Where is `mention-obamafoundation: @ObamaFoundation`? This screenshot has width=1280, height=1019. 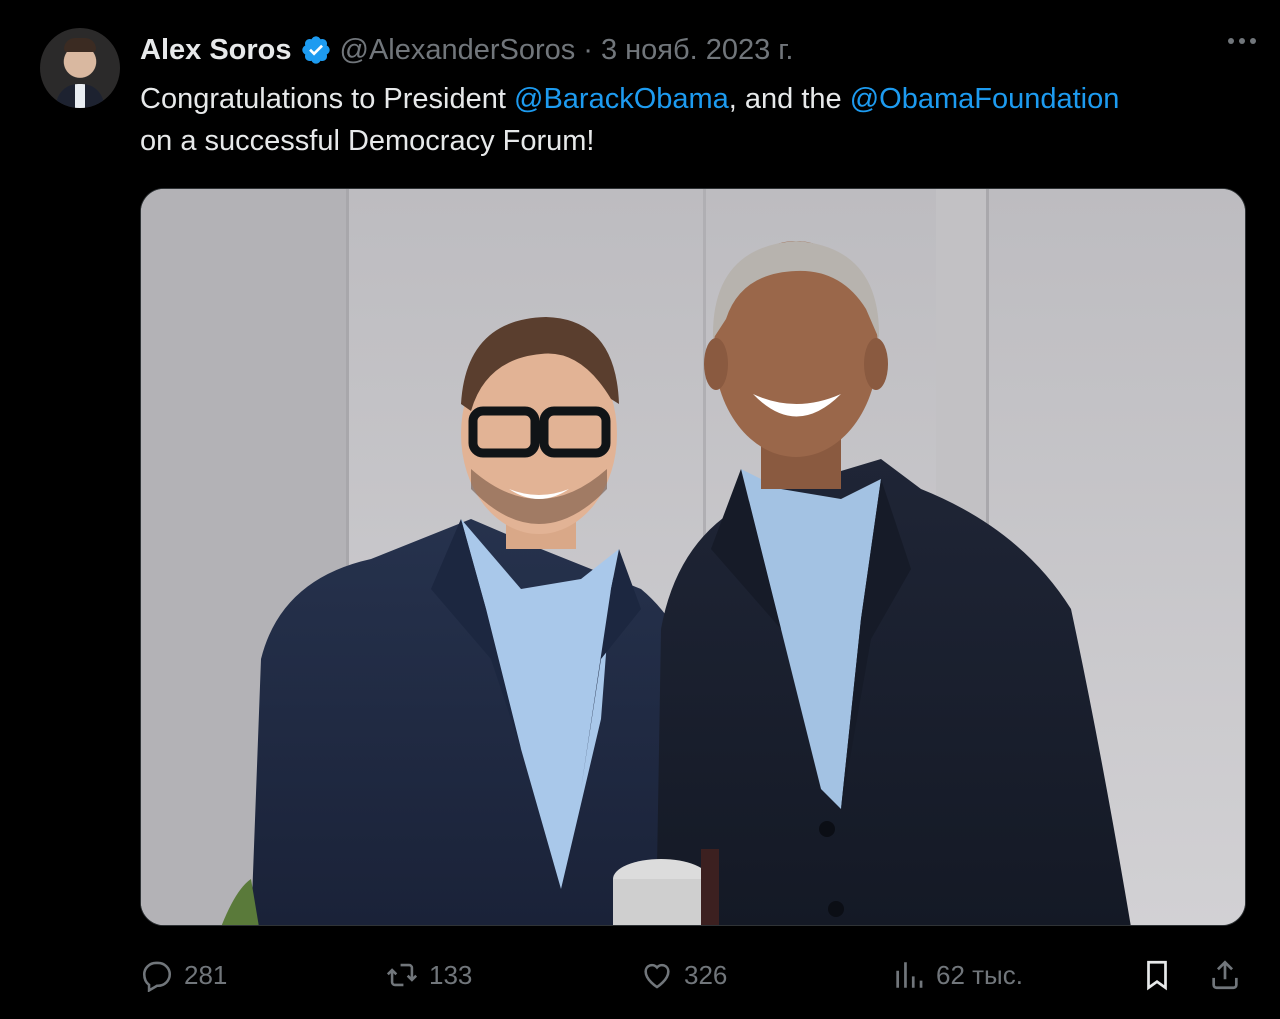
mention-obamafoundation: @ObamaFoundation is located at coordinates (985, 99).